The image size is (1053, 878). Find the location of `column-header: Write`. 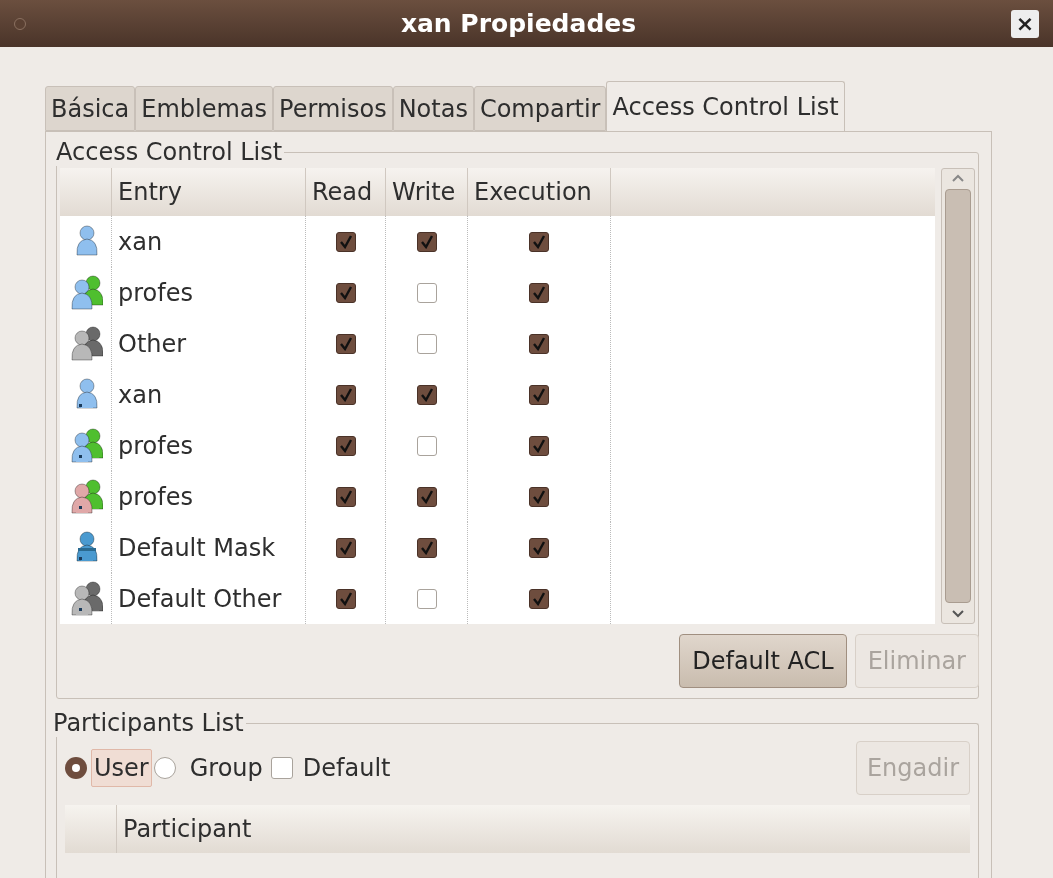

column-header: Write is located at coordinates (427, 192).